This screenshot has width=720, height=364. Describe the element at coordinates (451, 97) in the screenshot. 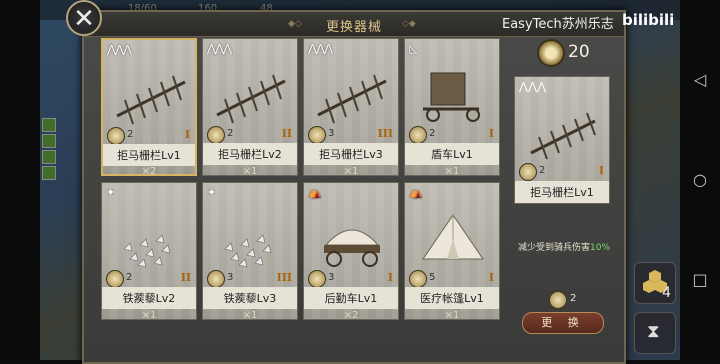

I see `shield-cart-icon` at that location.